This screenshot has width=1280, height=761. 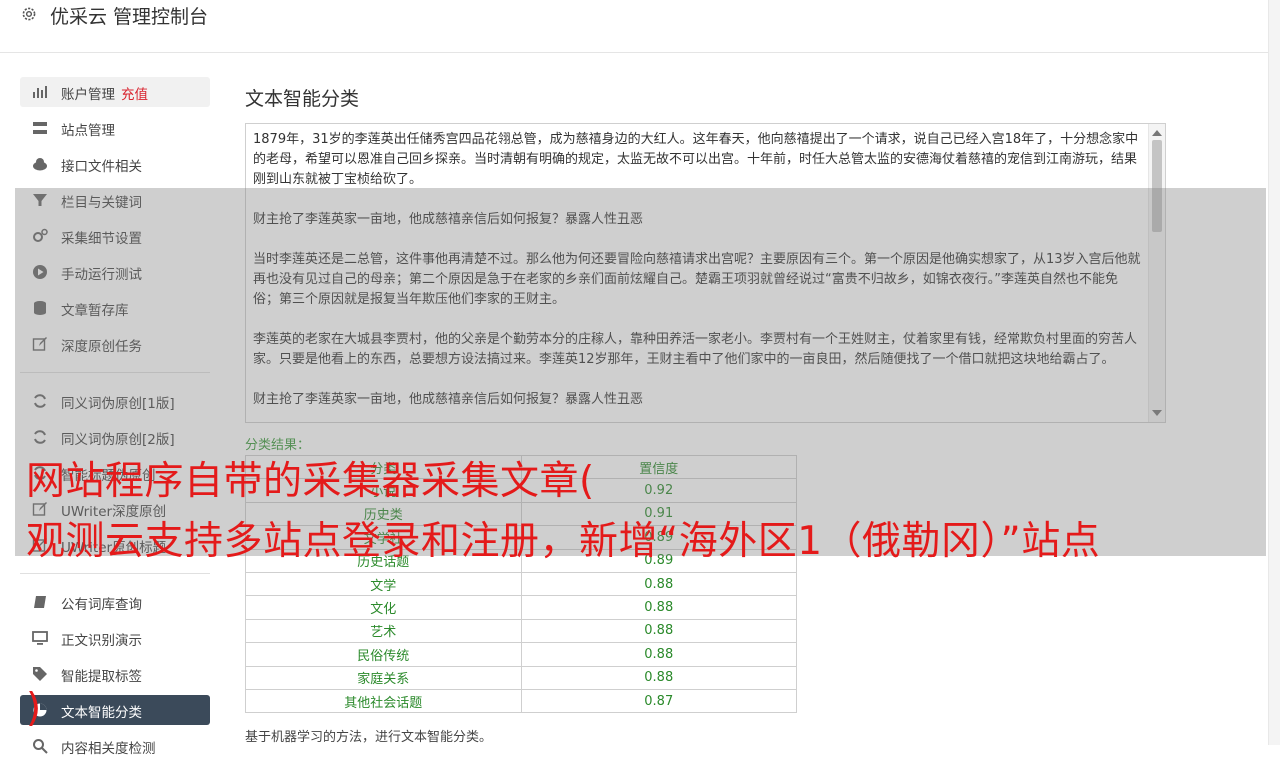 I want to click on bar-chart-icon, so click(x=40, y=92).